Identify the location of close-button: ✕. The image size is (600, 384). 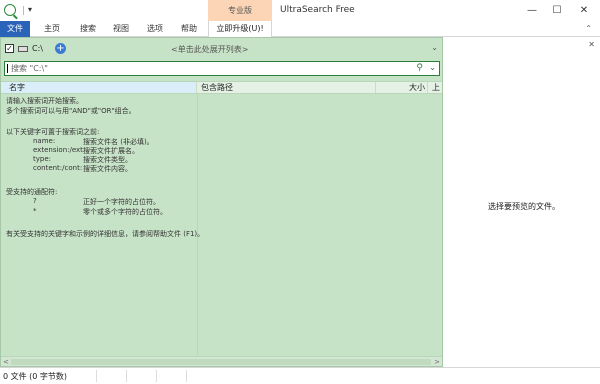
(584, 10).